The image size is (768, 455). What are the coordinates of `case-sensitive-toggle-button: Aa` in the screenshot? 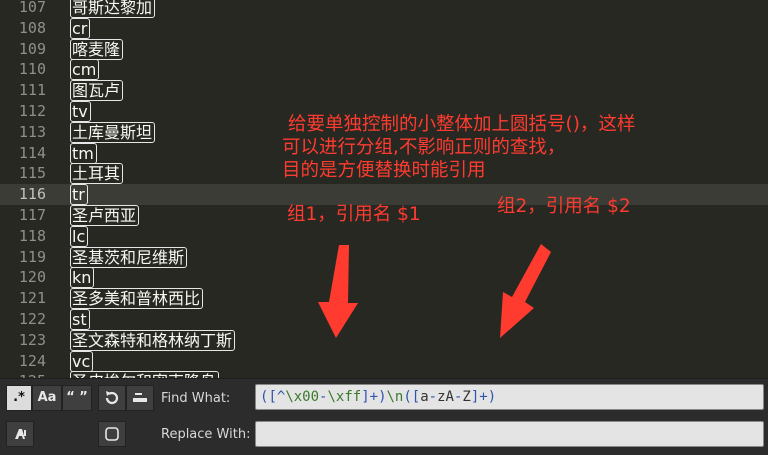 It's located at (47, 398).